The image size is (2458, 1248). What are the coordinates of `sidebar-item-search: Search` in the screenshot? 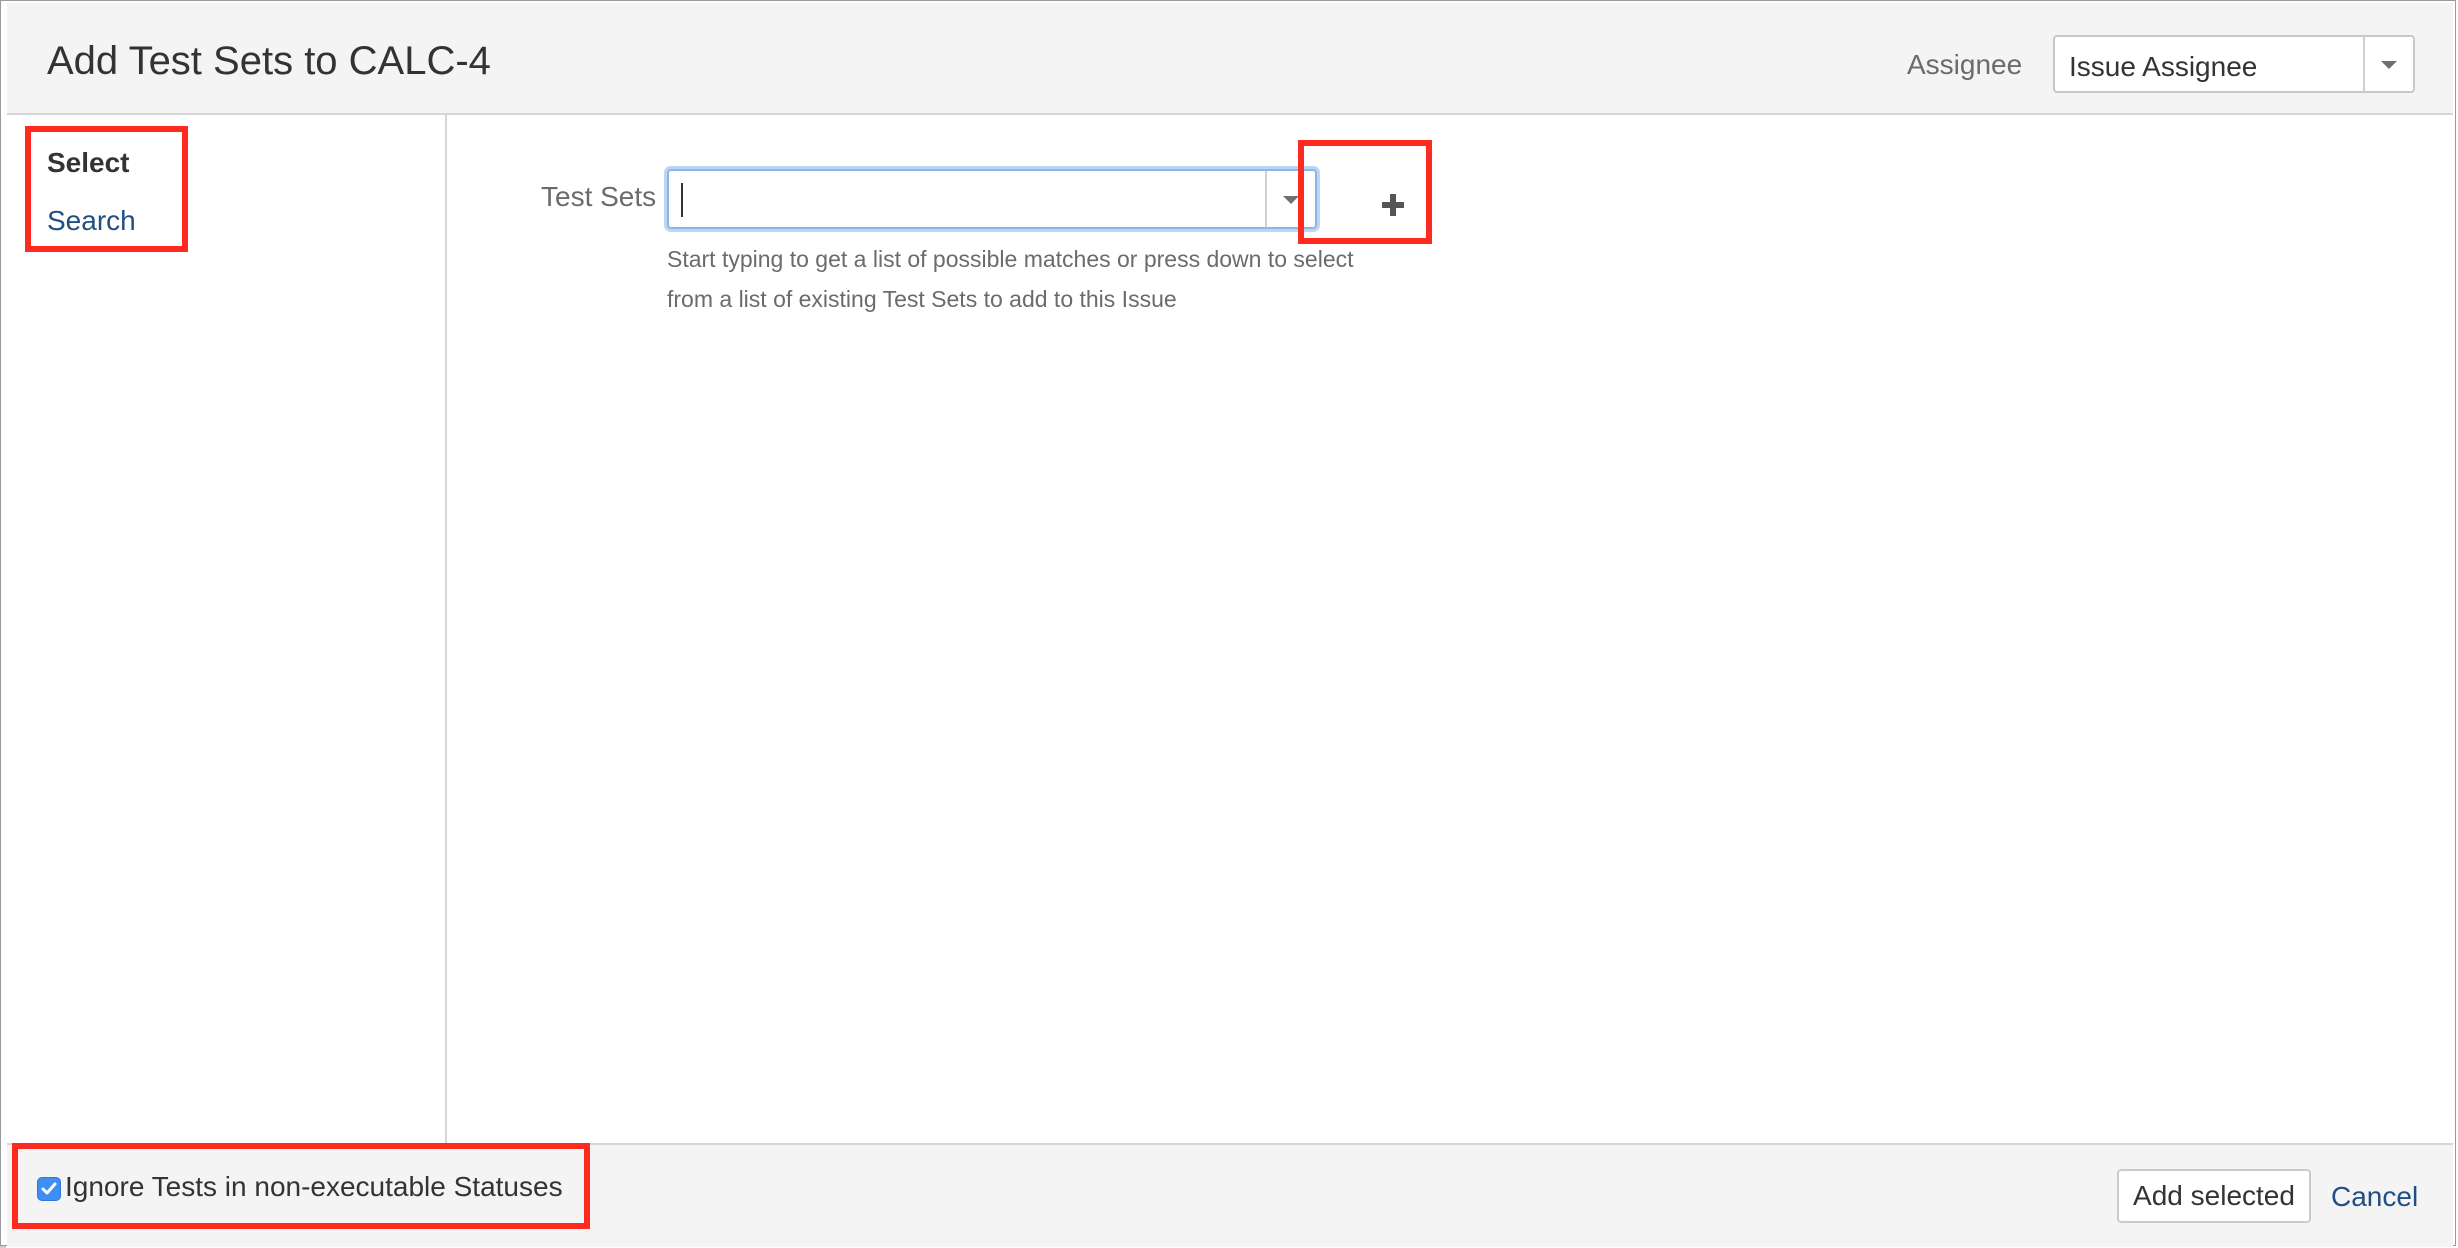 It's located at (91, 221).